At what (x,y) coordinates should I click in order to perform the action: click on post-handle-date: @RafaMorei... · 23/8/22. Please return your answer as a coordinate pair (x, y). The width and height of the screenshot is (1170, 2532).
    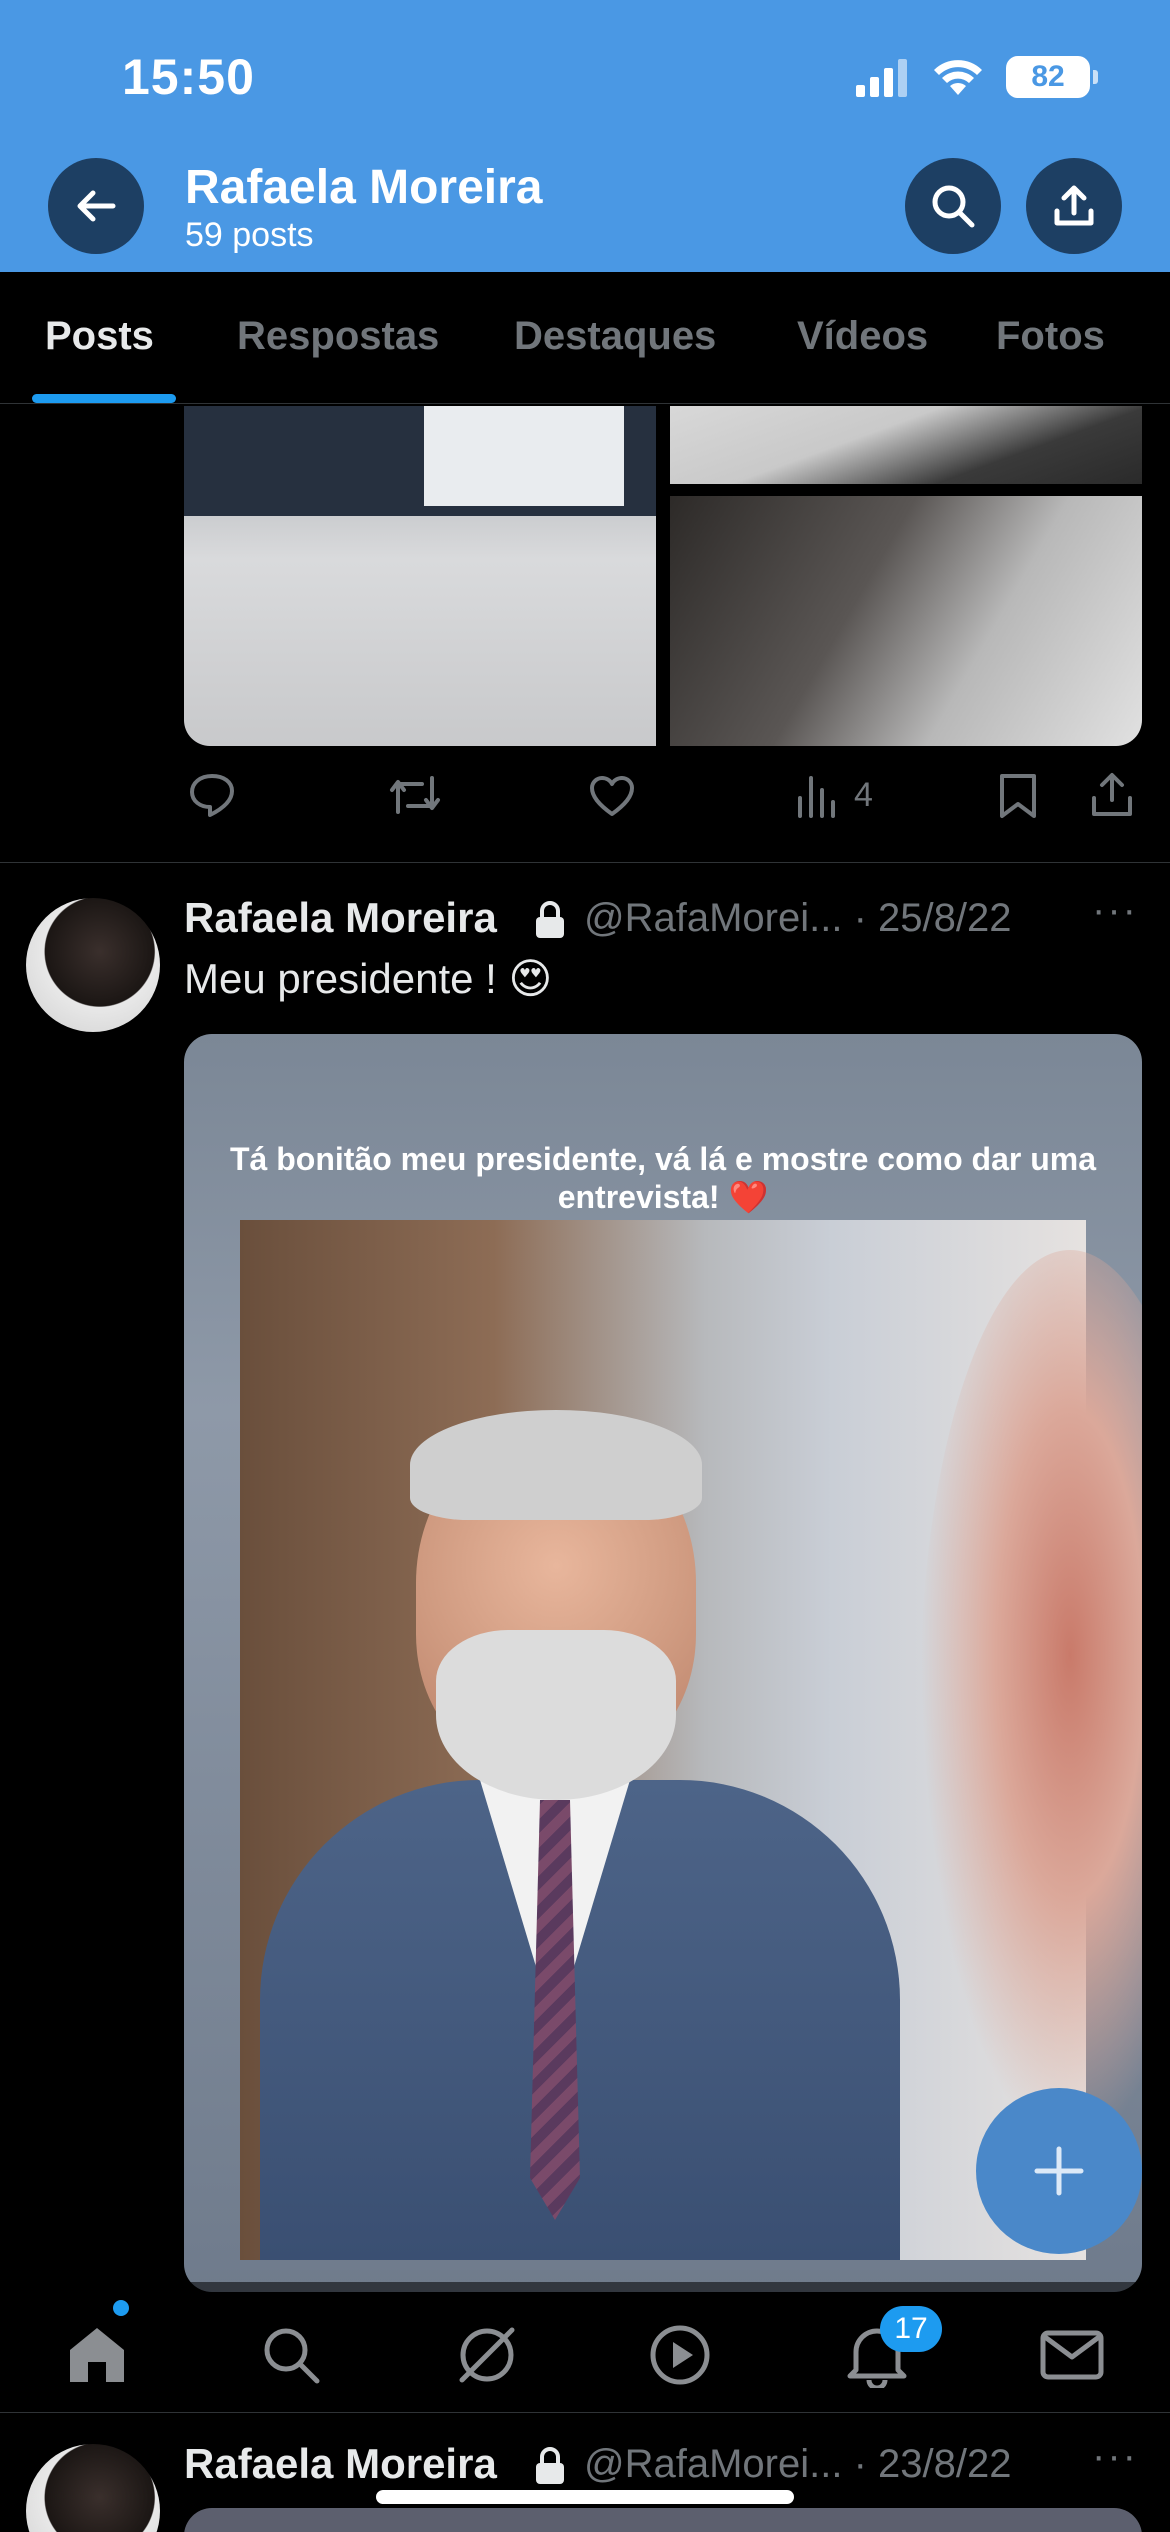
    Looking at the image, I should click on (797, 2464).